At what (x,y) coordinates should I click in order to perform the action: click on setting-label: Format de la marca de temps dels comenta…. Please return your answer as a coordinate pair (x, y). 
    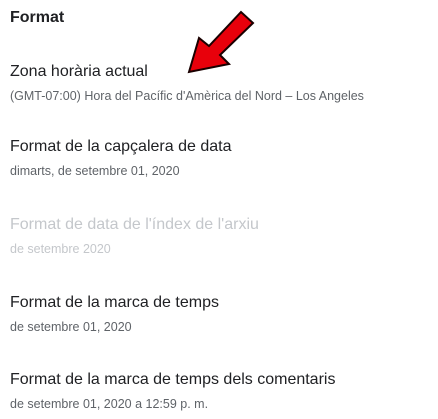
    Looking at the image, I should click on (173, 379).